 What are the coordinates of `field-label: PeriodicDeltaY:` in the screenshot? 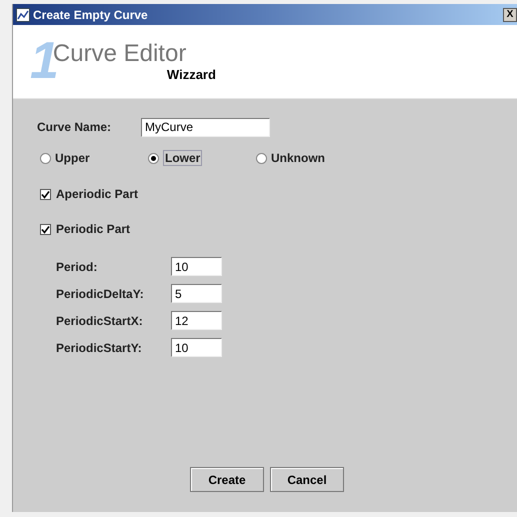 It's located at (100, 293).